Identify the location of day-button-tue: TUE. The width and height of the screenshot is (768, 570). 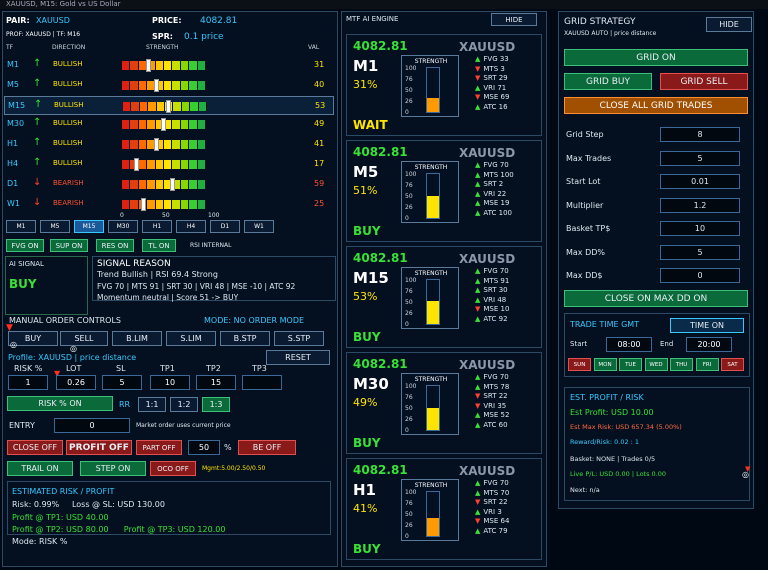
(630, 364).